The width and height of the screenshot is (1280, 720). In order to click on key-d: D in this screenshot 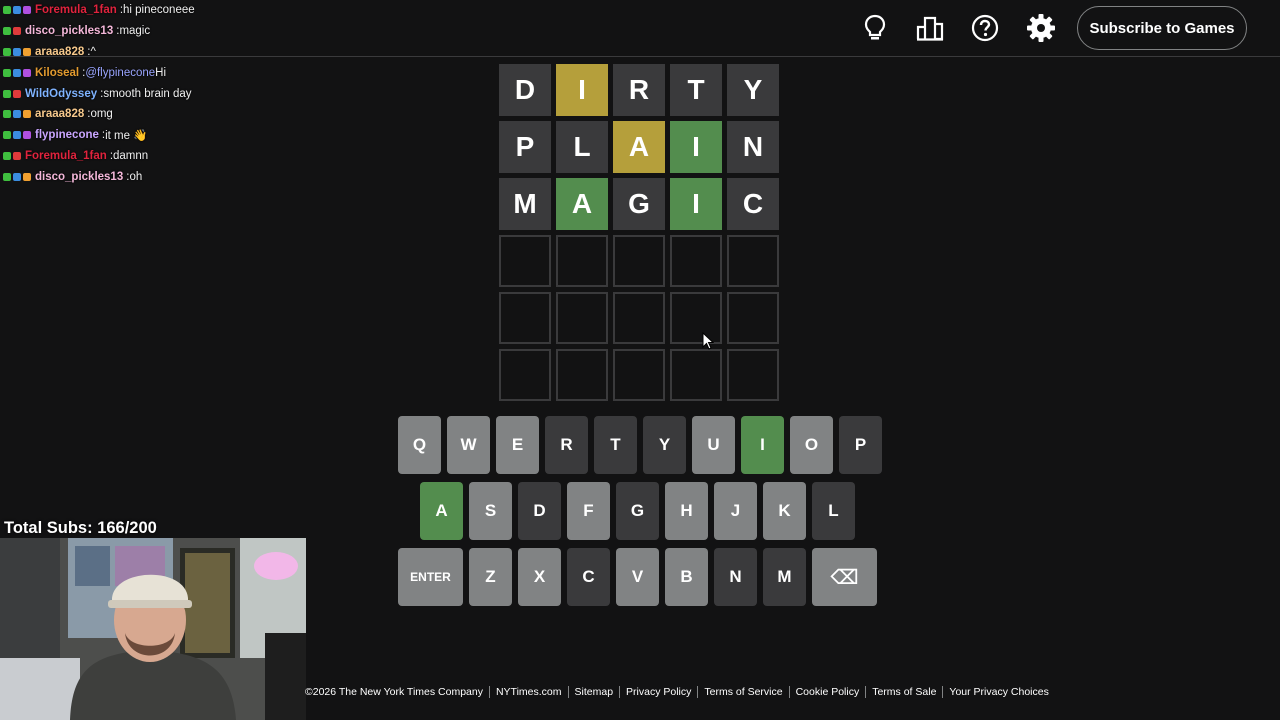, I will do `click(539, 511)`.